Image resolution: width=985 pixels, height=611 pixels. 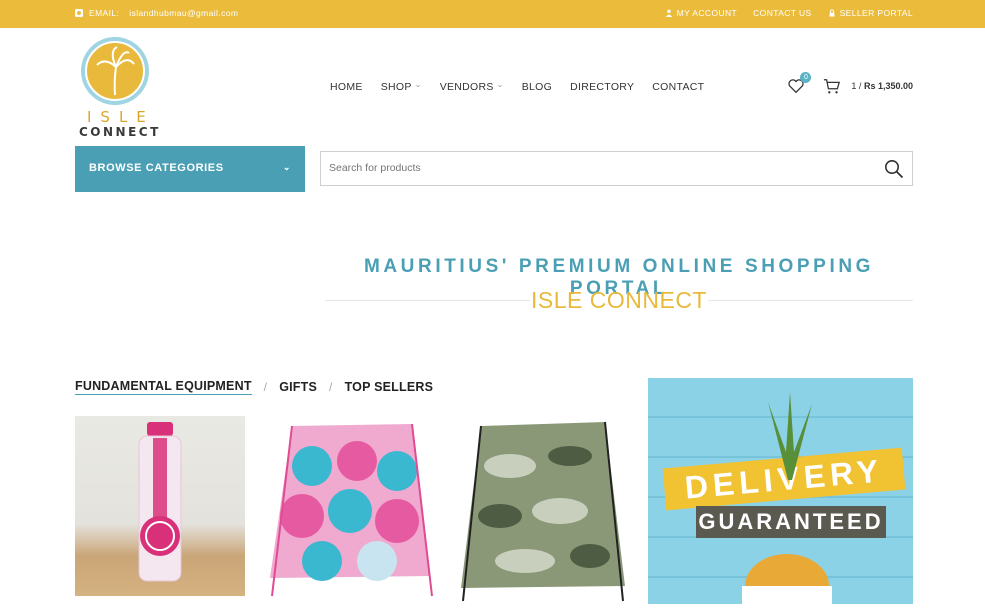 What do you see at coordinates (298, 387) in the screenshot?
I see `tab-gifts: GIFTS` at bounding box center [298, 387].